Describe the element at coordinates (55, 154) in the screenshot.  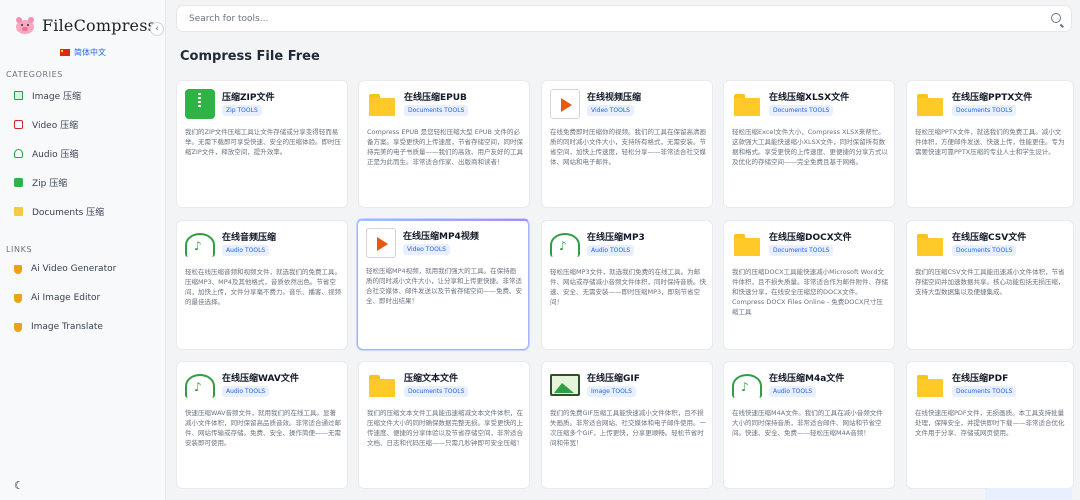
I see `sidebar-item-label: Audio 压缩` at that location.